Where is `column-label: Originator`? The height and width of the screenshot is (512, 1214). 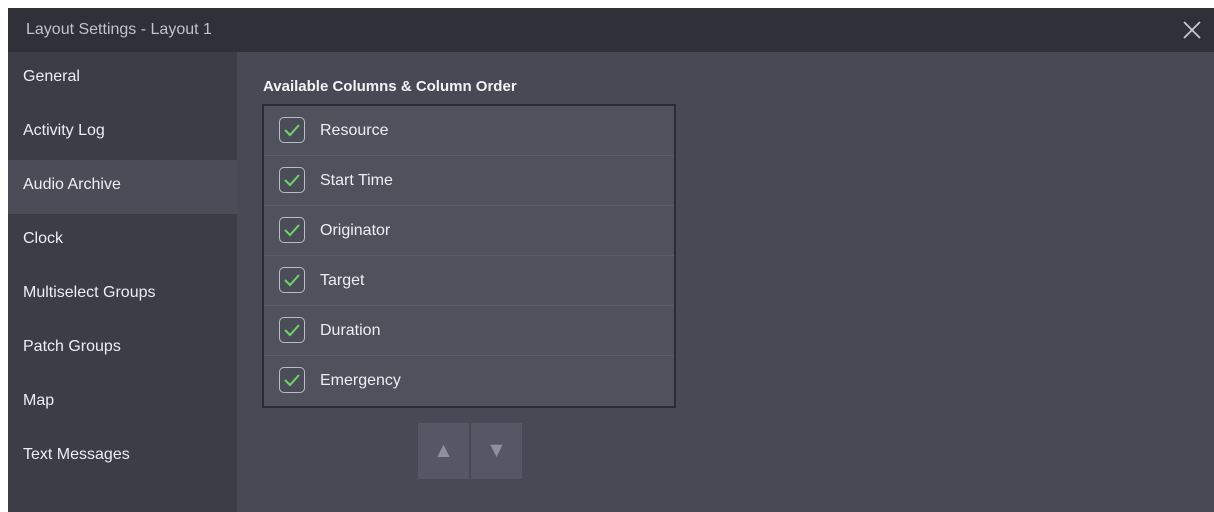 column-label: Originator is located at coordinates (355, 230).